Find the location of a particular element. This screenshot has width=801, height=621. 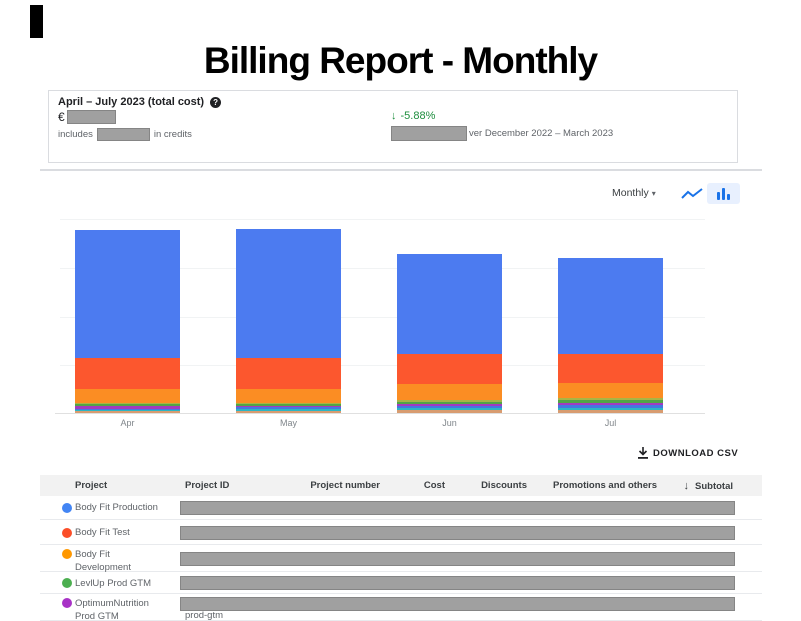

bar-chart-toggle-button is located at coordinates (723, 193).